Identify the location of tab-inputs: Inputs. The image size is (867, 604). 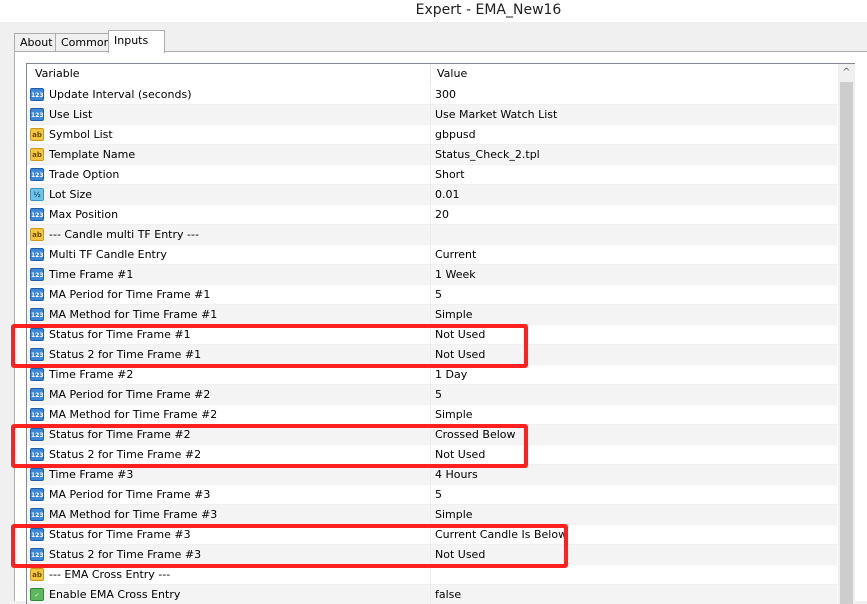
(136, 41).